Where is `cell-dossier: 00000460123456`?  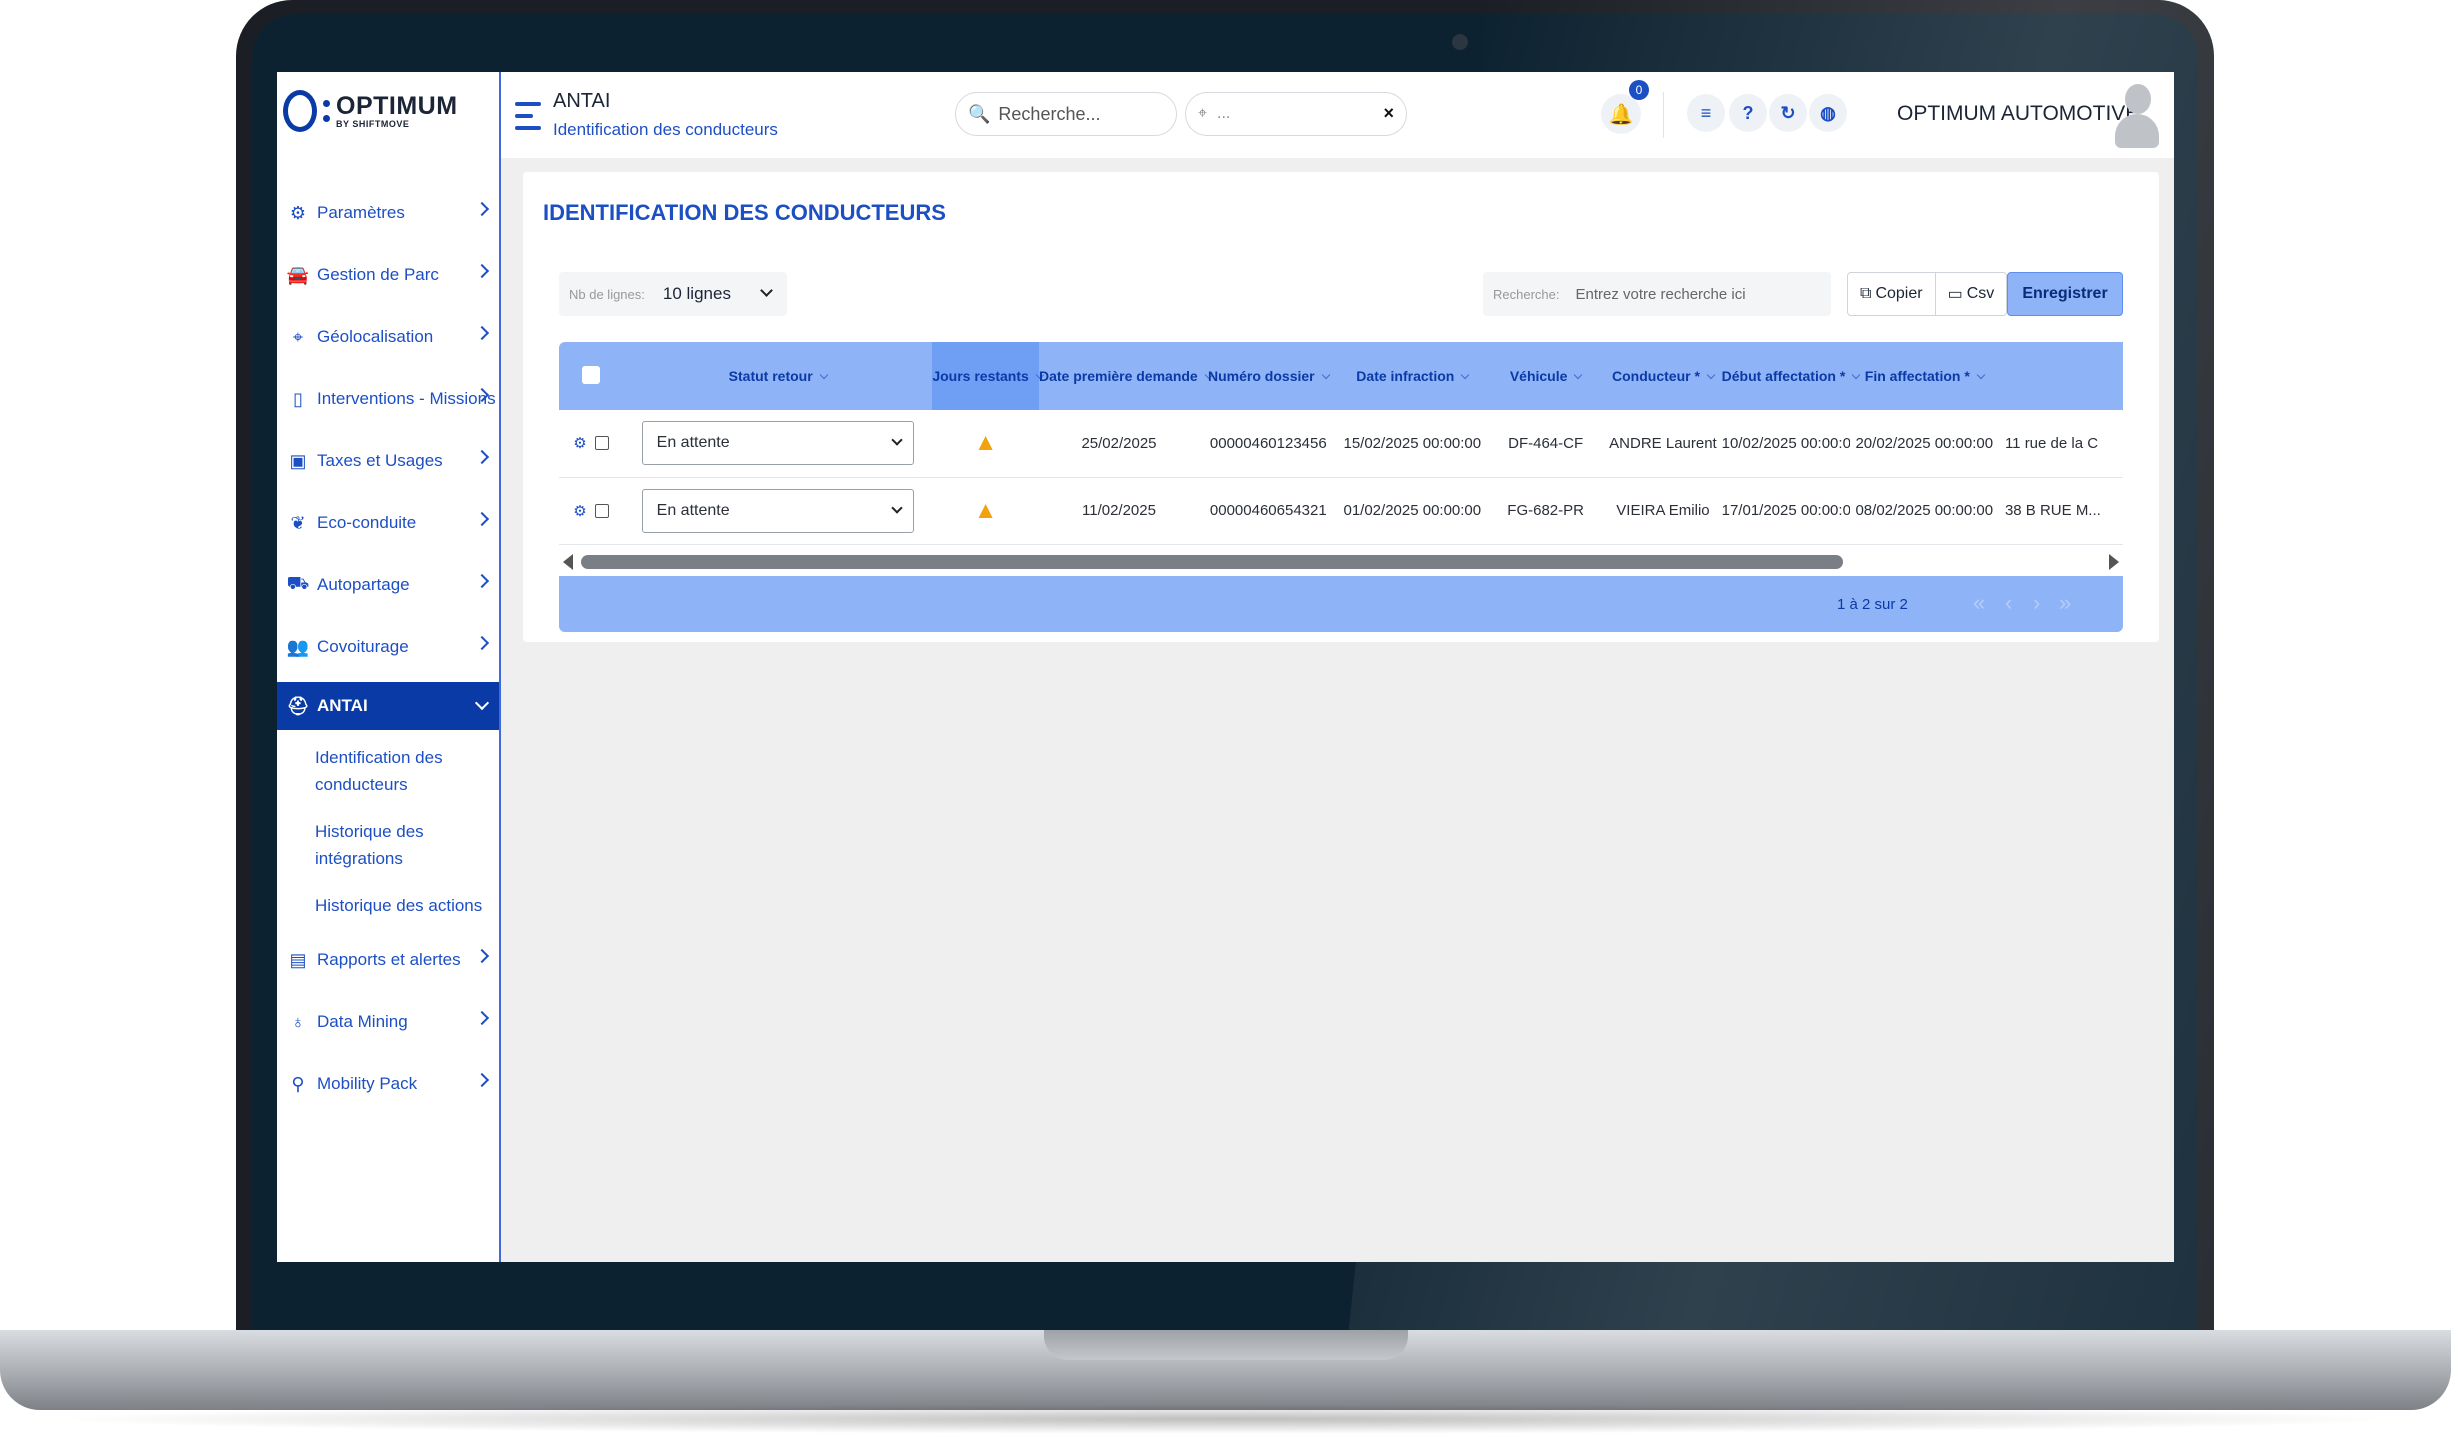 cell-dossier: 00000460123456 is located at coordinates (1268, 443).